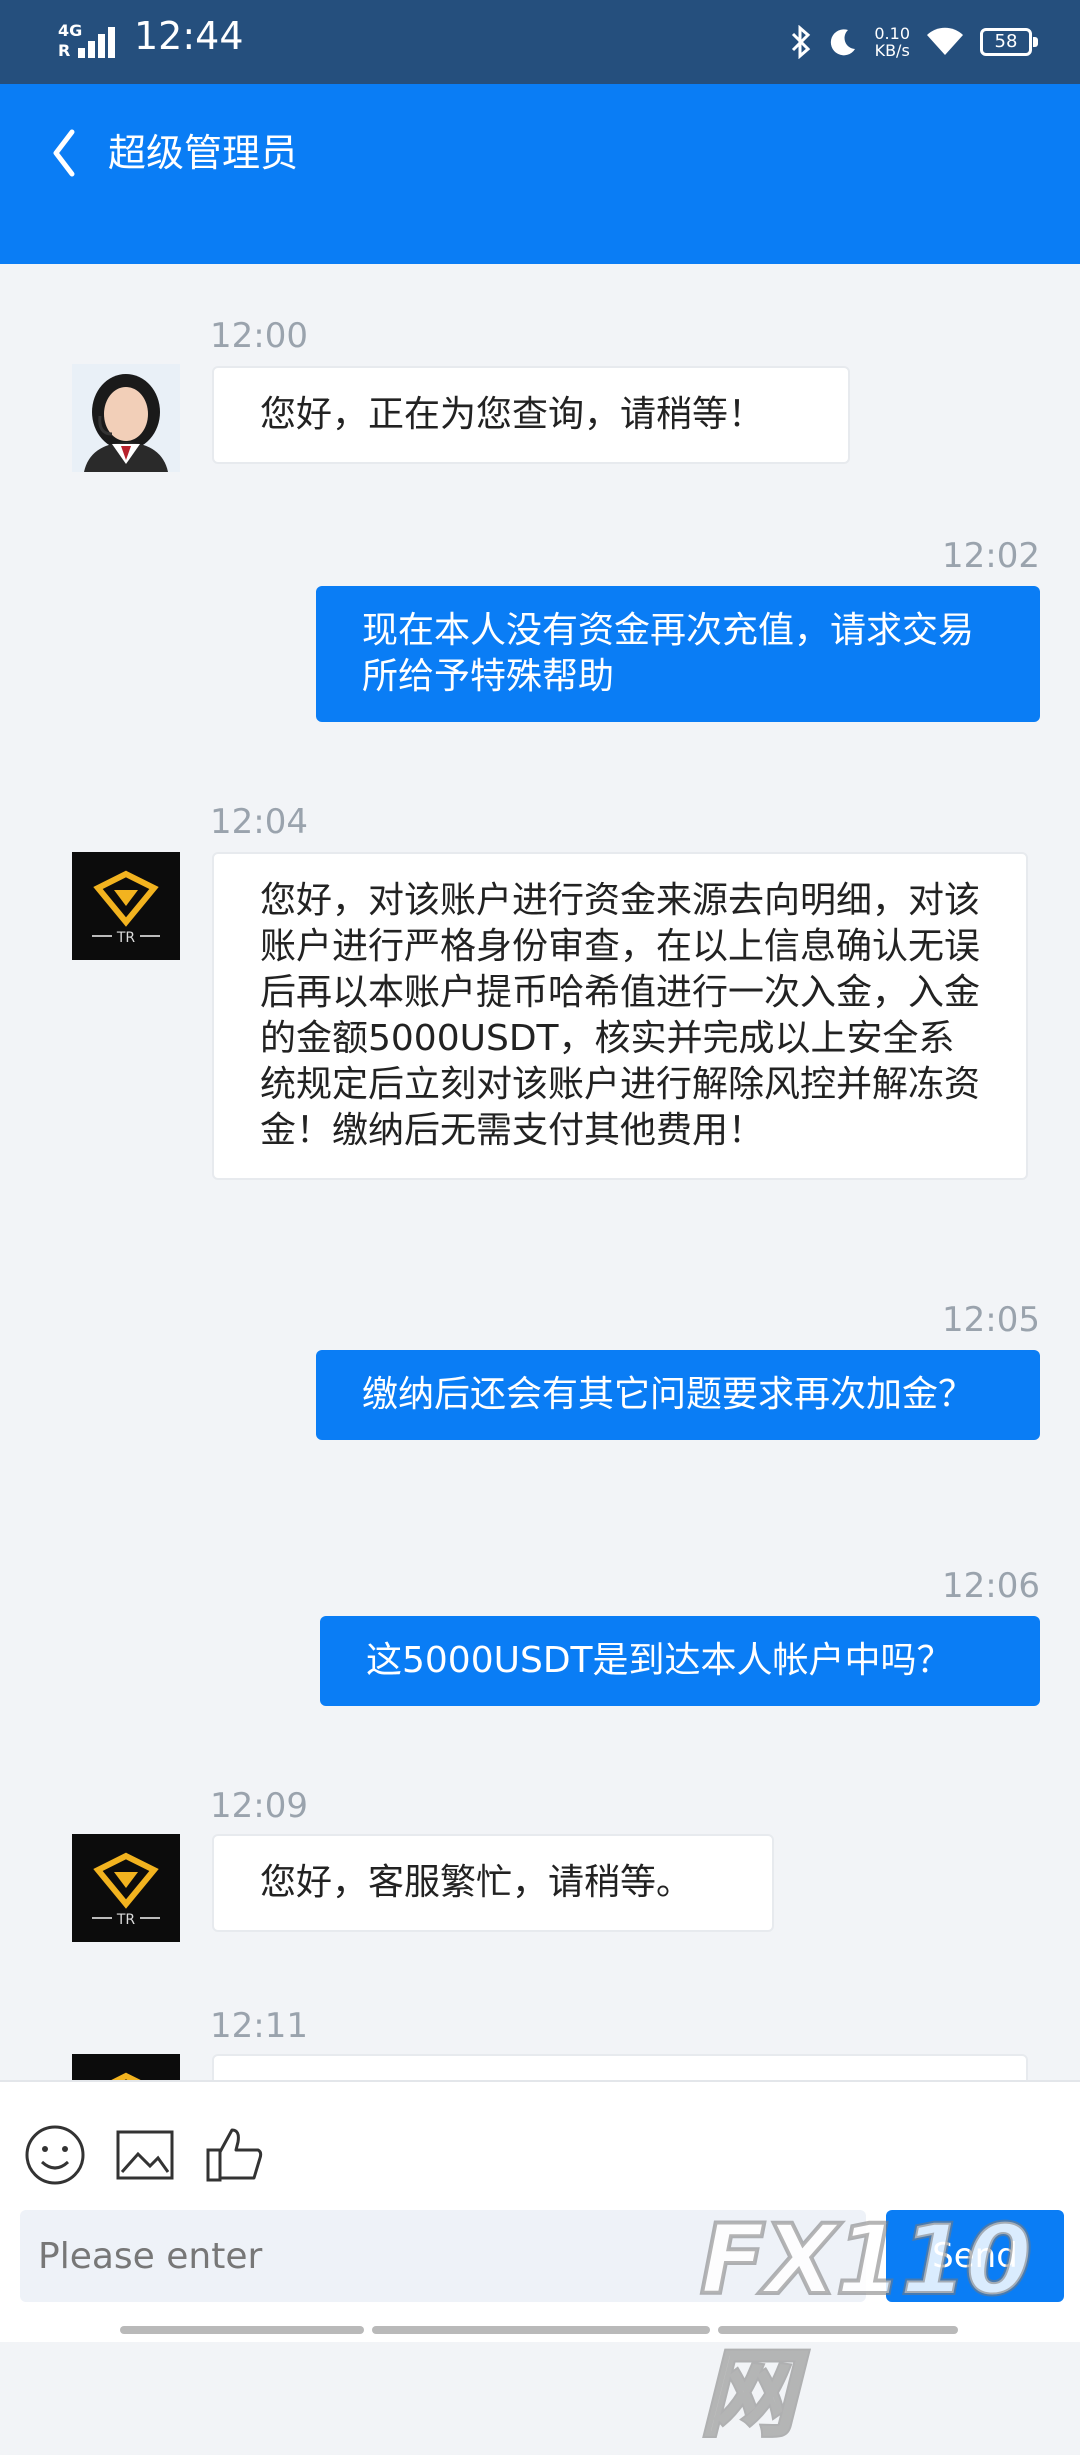  What do you see at coordinates (203, 153) in the screenshot?
I see `page-title: 超级管理员` at bounding box center [203, 153].